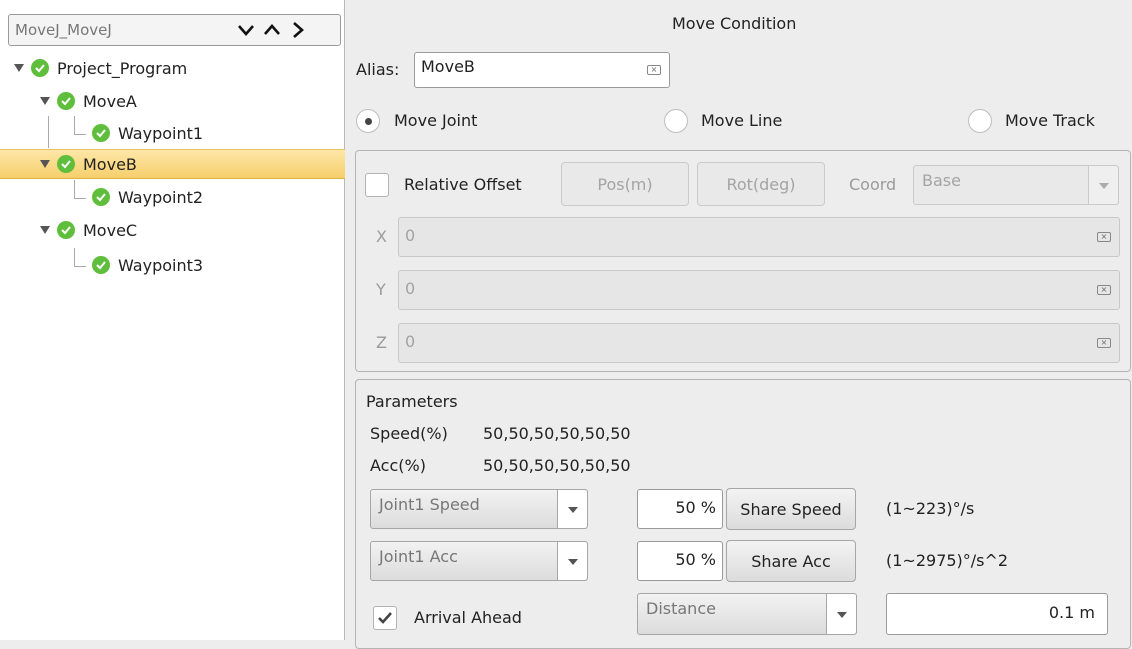  Describe the element at coordinates (759, 237) in the screenshot. I see `x-input: 0 ×` at that location.